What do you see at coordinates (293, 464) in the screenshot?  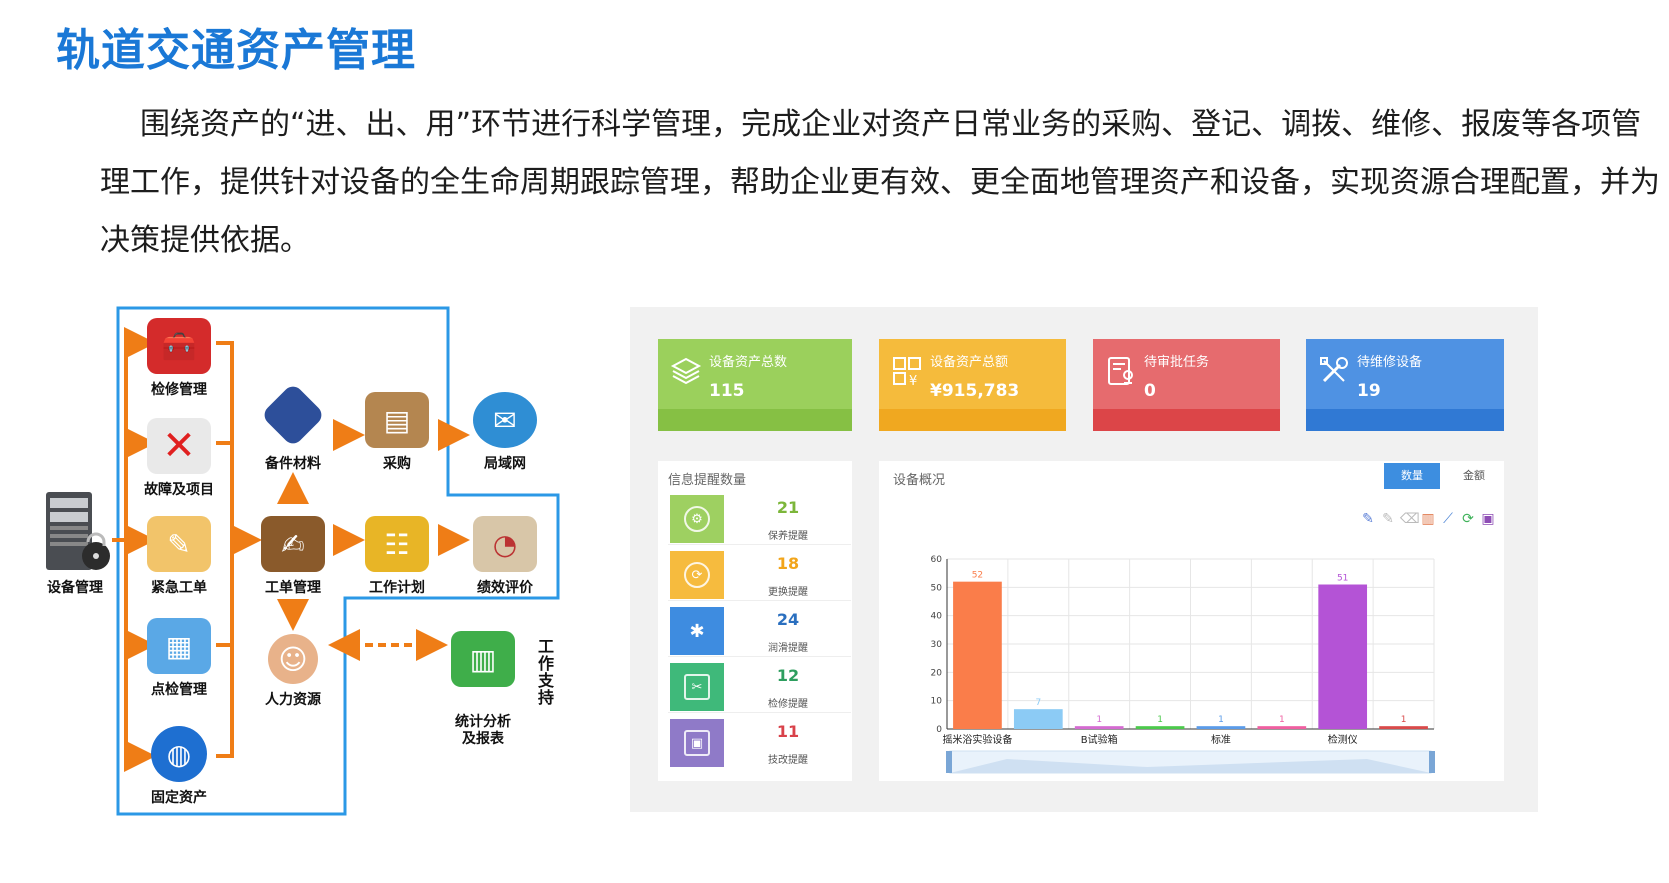 I see `node-label: 备件材料` at bounding box center [293, 464].